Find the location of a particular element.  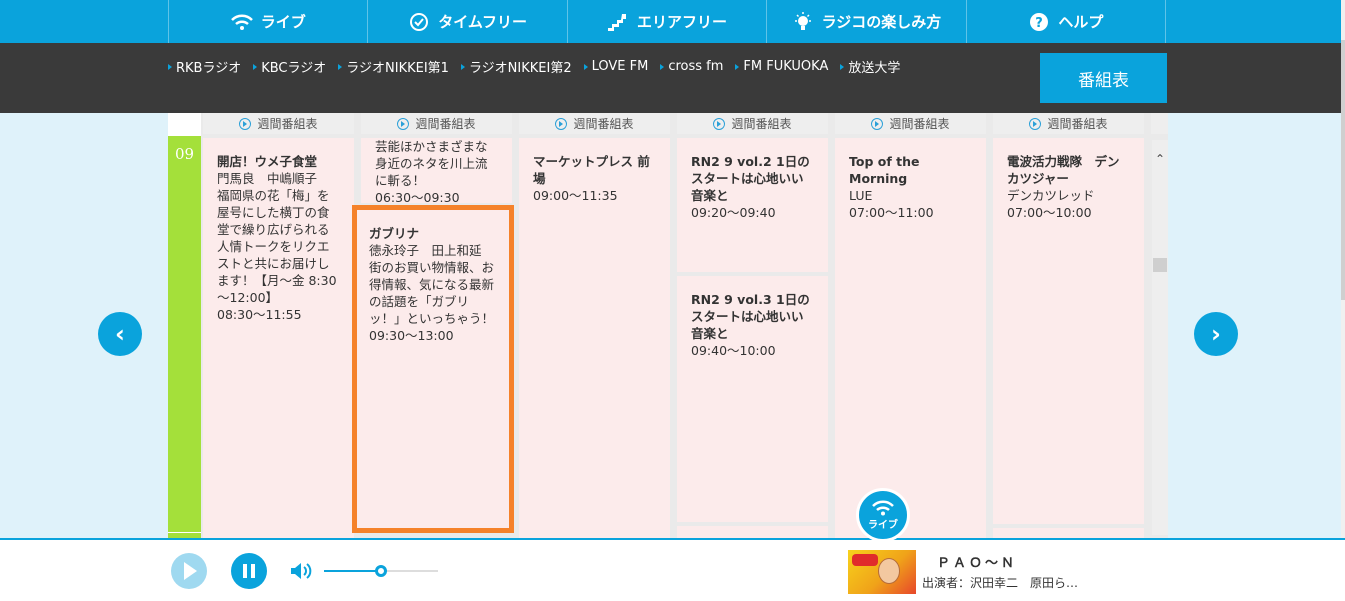

program-time: 09:20～09:40 is located at coordinates (733, 212).